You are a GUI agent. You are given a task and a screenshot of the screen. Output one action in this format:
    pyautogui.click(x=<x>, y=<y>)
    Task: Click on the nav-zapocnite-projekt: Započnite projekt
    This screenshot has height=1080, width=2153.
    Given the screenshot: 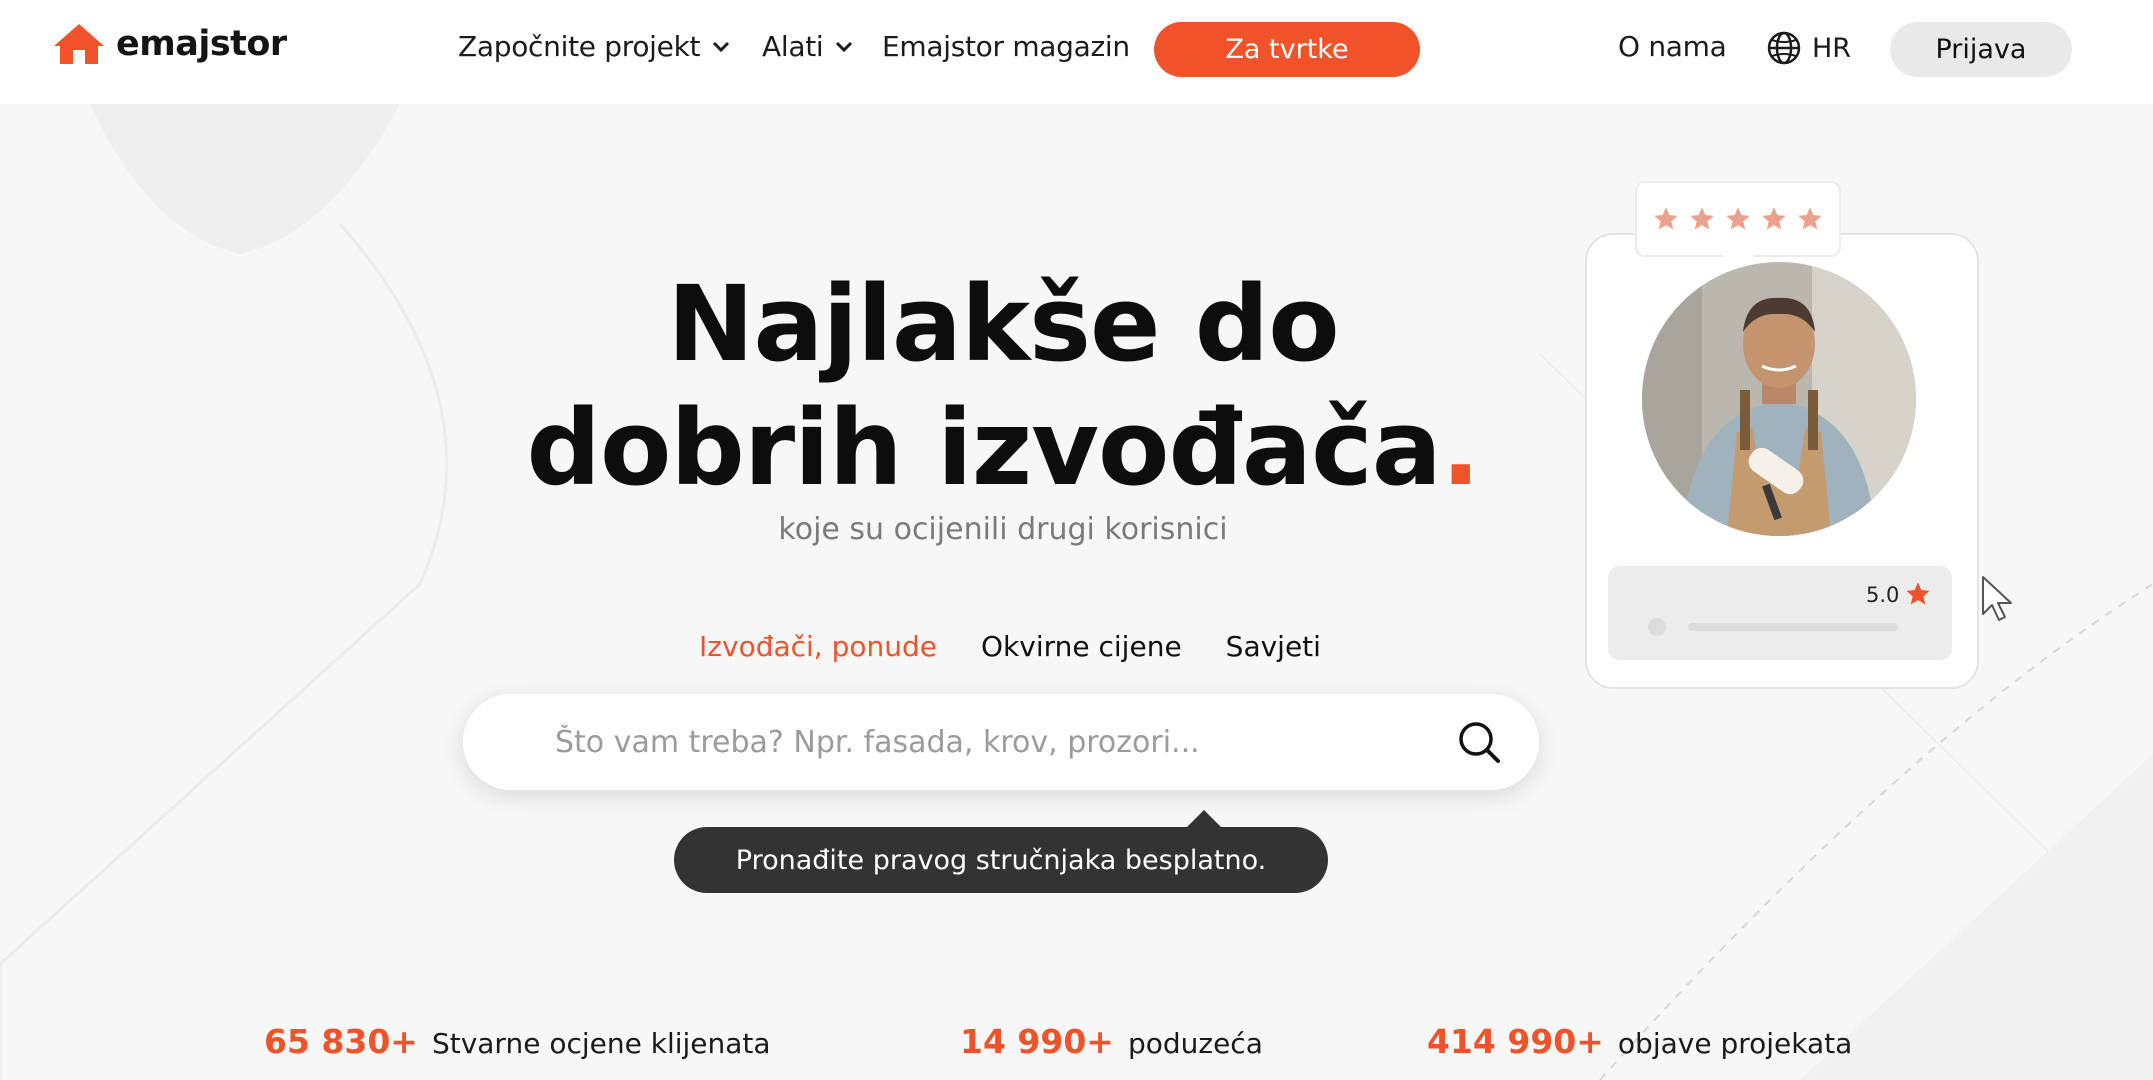 What is the action you would take?
    pyautogui.click(x=594, y=46)
    